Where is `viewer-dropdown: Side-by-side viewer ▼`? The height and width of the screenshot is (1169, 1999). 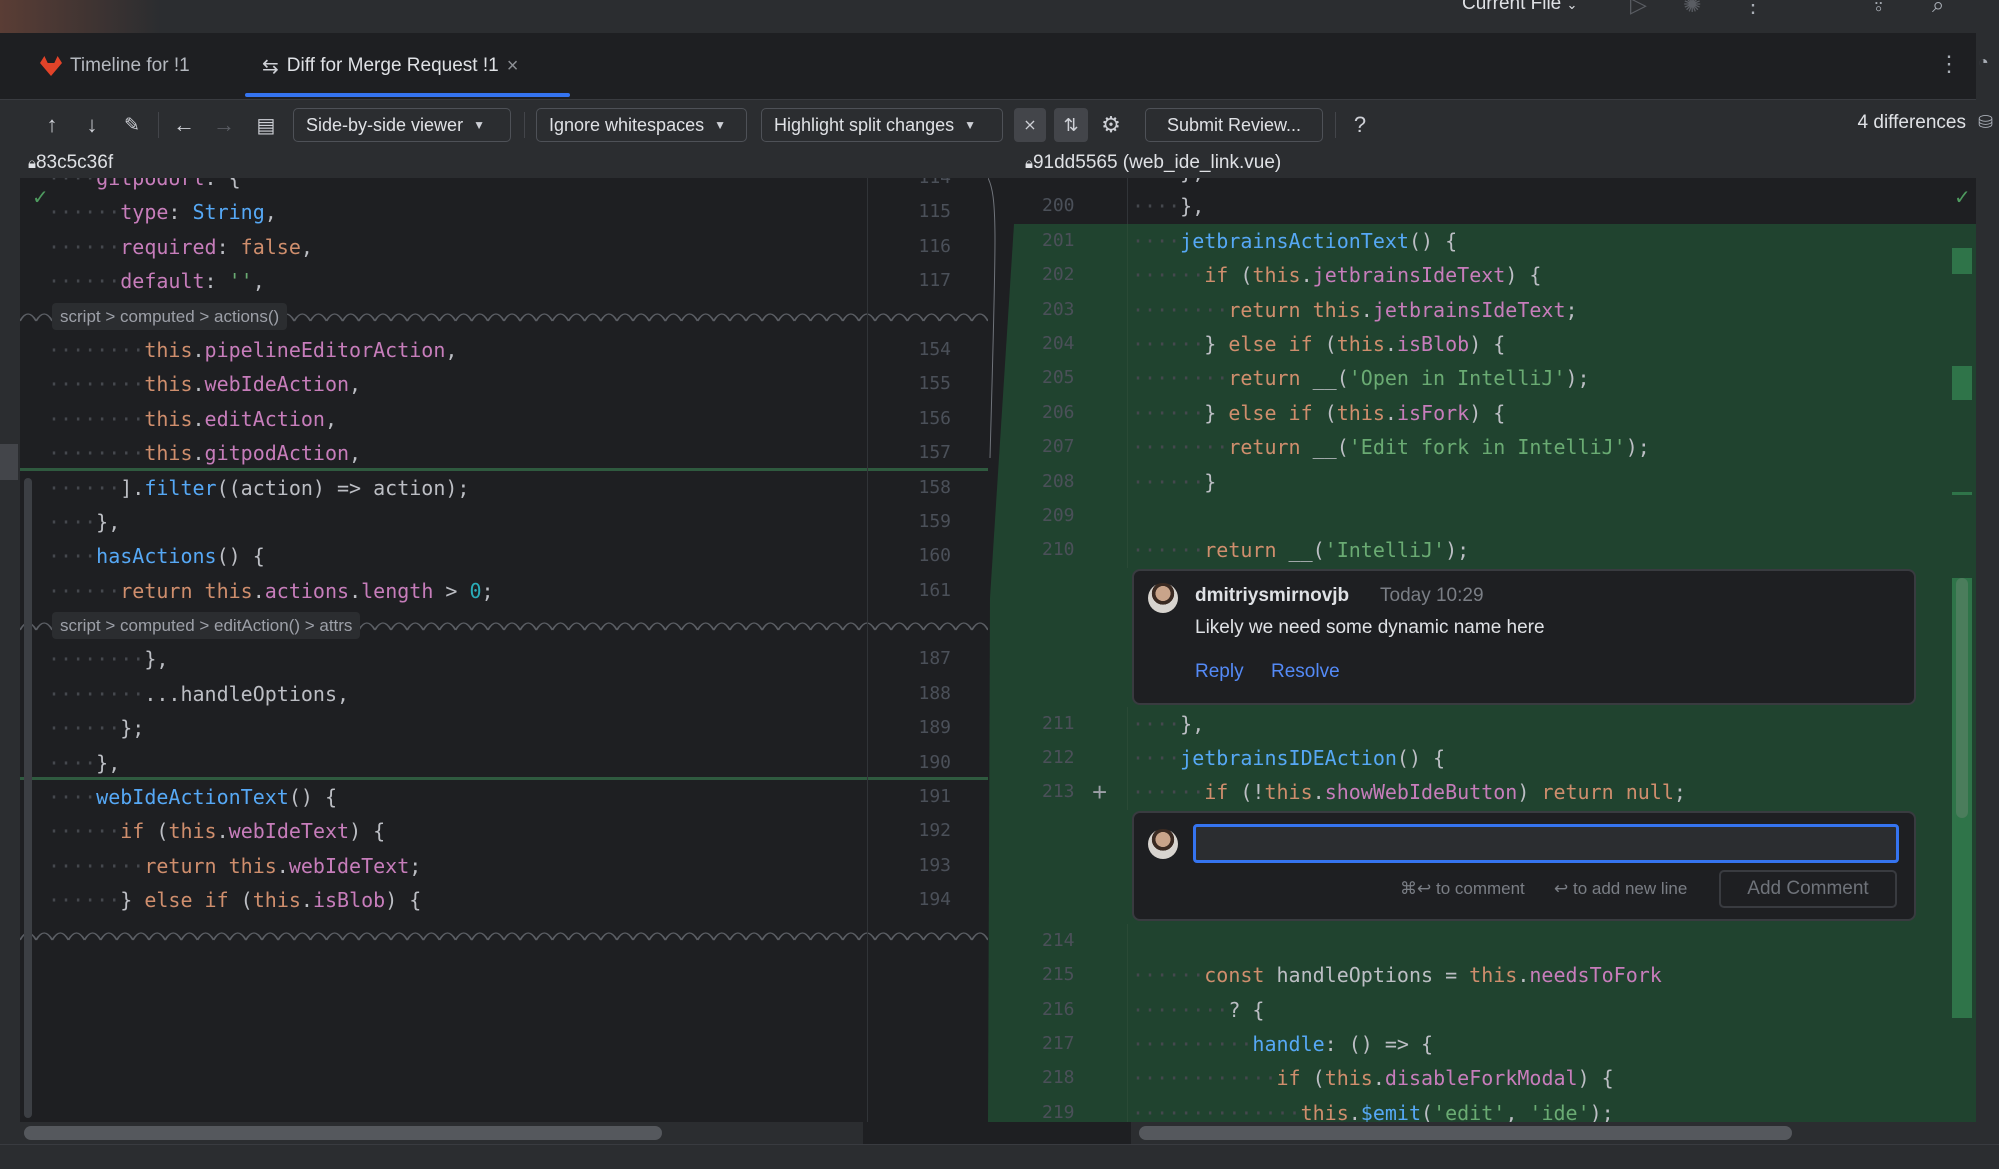
viewer-dropdown: Side-by-side viewer ▼ is located at coordinates (402, 125).